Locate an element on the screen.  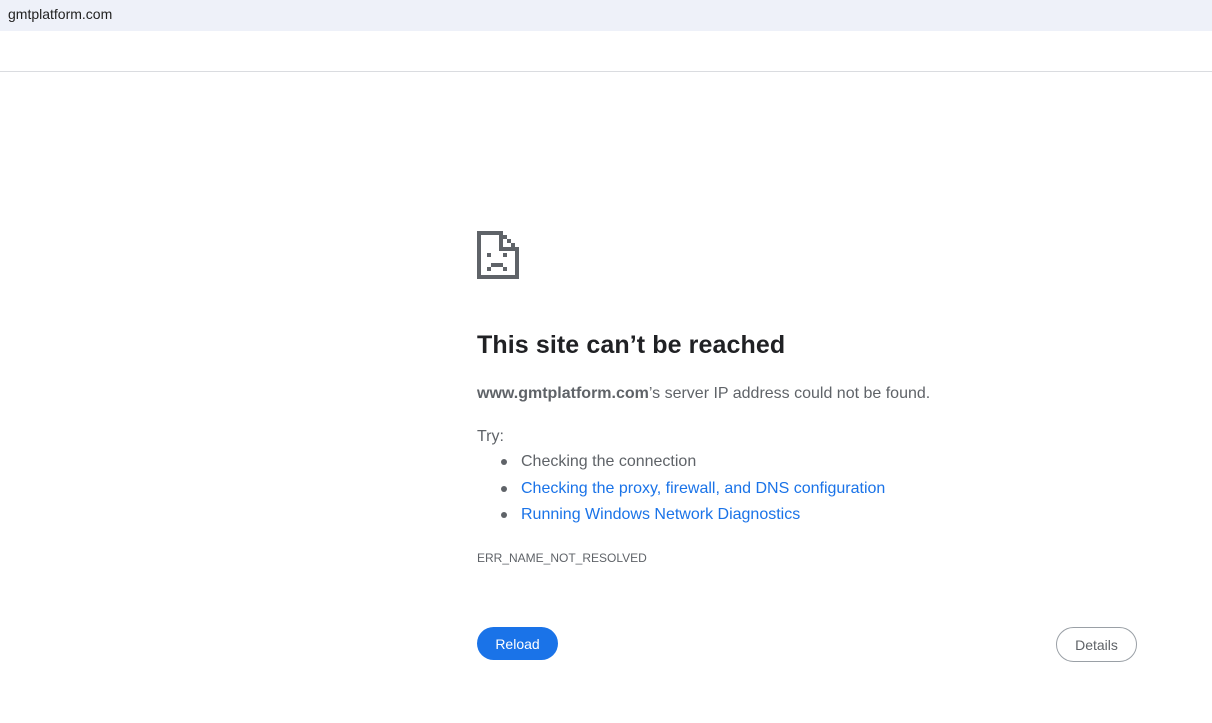
toolbar-area is located at coordinates (606, 51).